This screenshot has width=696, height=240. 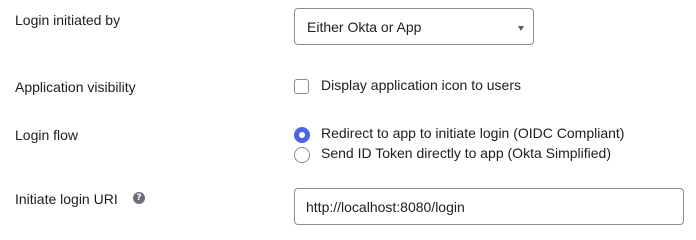 I want to click on login-initiated-by-select: Either Okta or App, so click(x=414, y=26).